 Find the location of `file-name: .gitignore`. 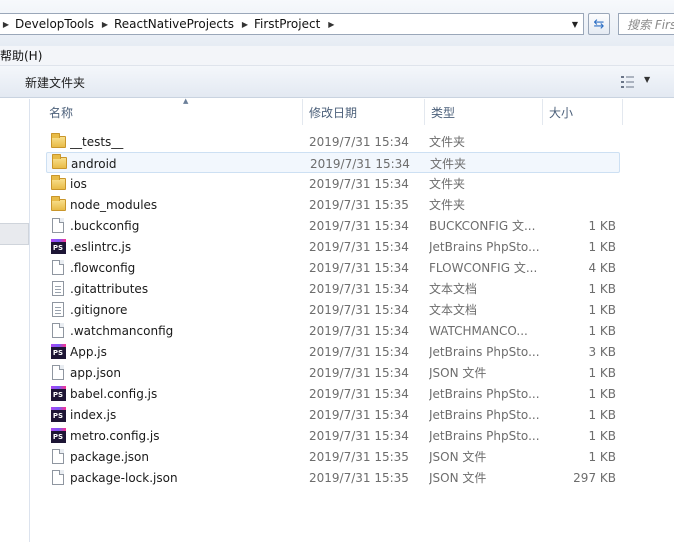

file-name: .gitignore is located at coordinates (99, 309).